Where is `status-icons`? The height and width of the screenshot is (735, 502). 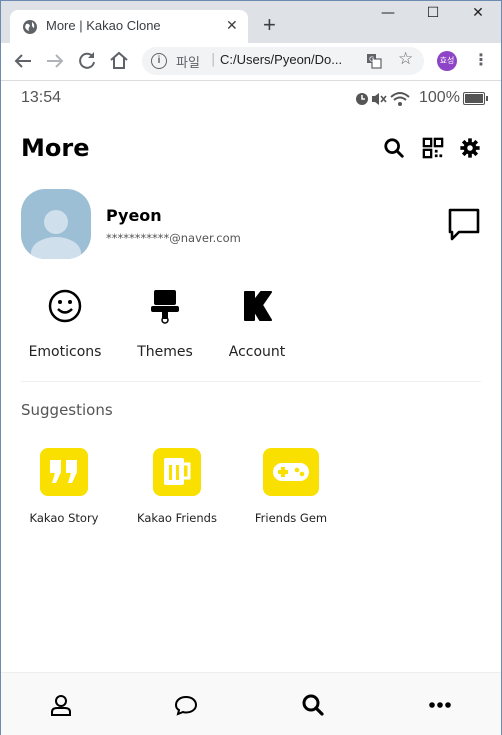
status-icons is located at coordinates (383, 99).